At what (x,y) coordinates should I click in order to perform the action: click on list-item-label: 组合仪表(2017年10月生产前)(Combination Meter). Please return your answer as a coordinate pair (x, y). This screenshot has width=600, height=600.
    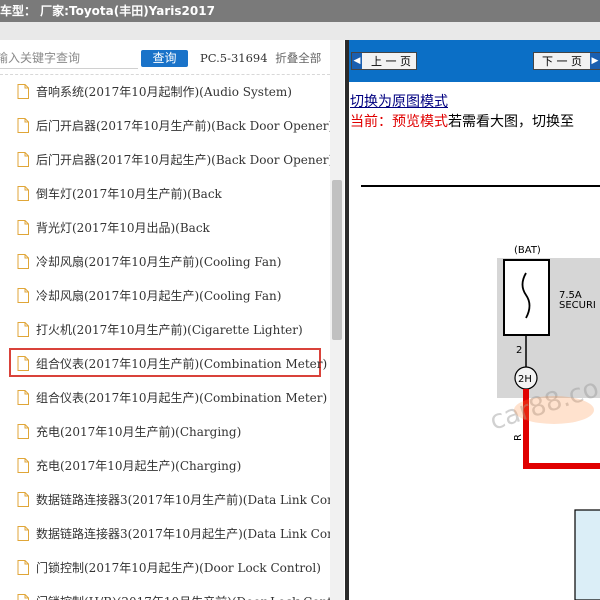
    Looking at the image, I should click on (182, 363).